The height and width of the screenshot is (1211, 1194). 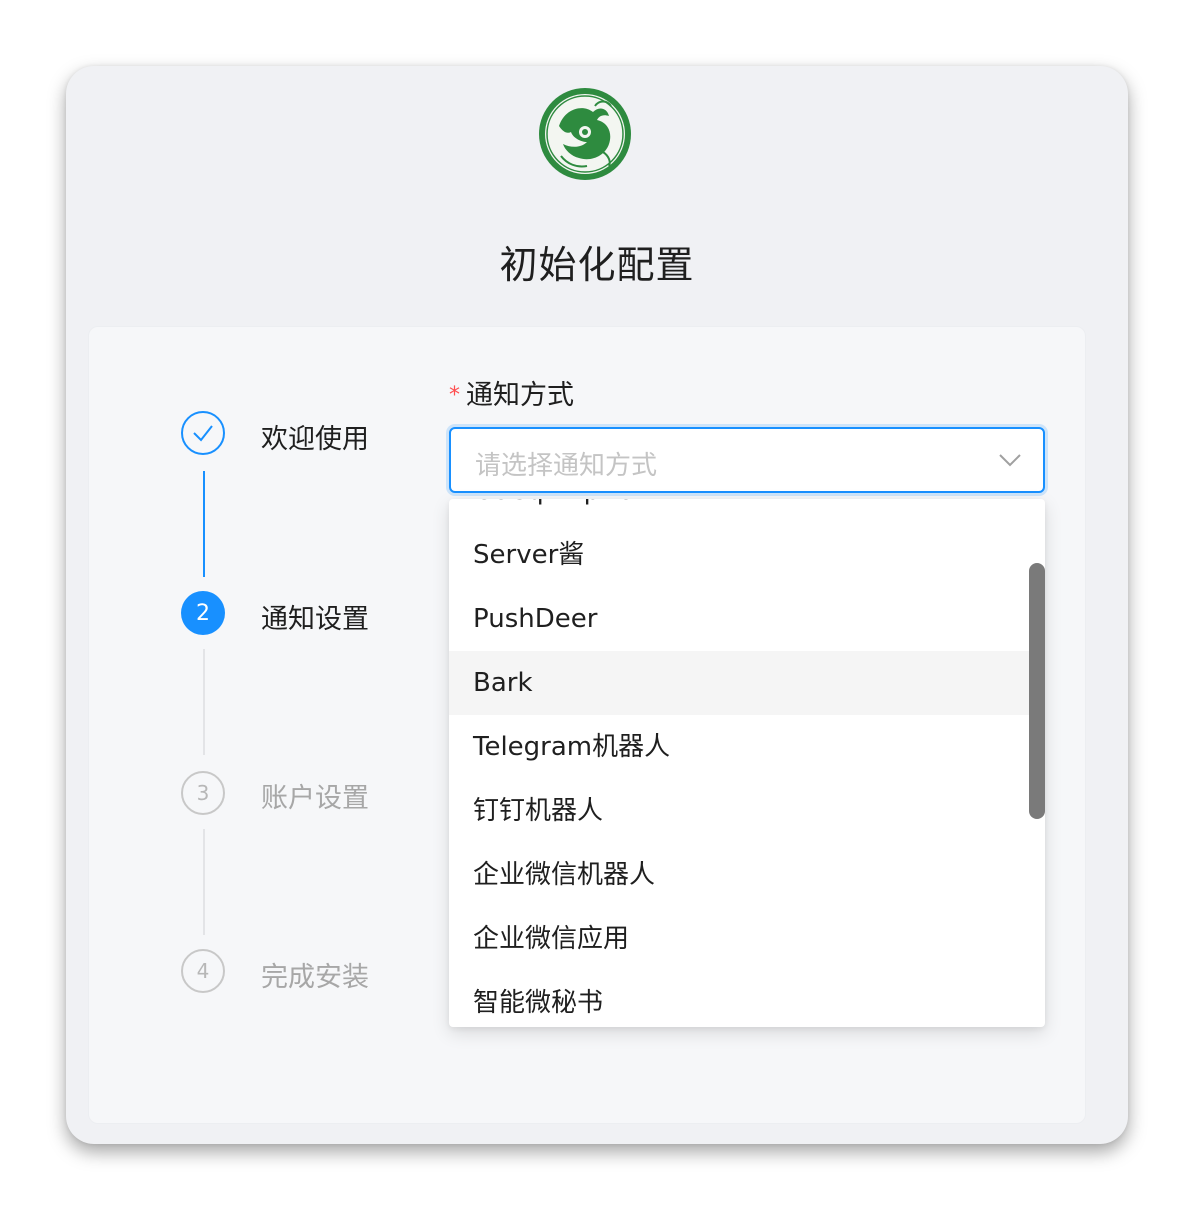 What do you see at coordinates (203, 793) in the screenshot?
I see `step-3-indicator: 3` at bounding box center [203, 793].